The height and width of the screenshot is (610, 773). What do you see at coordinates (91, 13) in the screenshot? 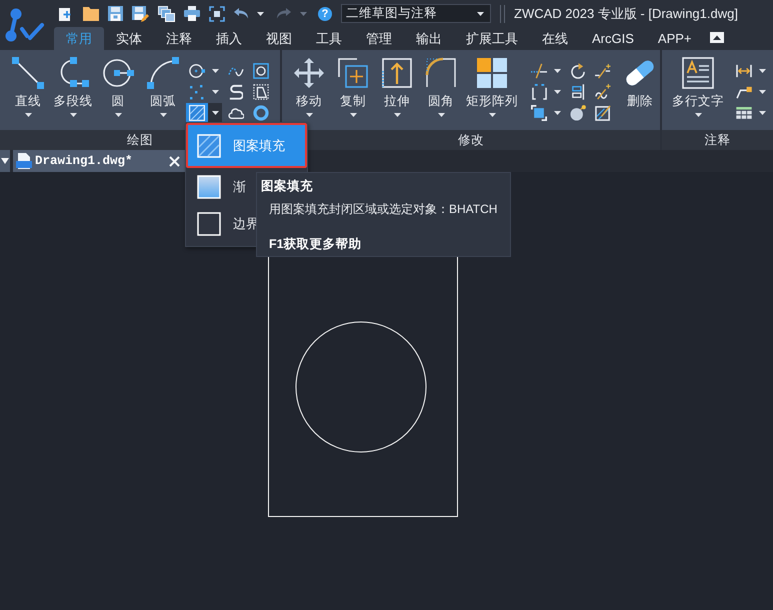
I see `folder-icon` at bounding box center [91, 13].